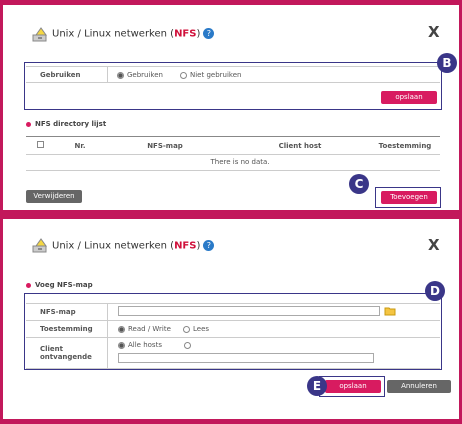  What do you see at coordinates (352, 386) in the screenshot?
I see `highlight-e` at bounding box center [352, 386].